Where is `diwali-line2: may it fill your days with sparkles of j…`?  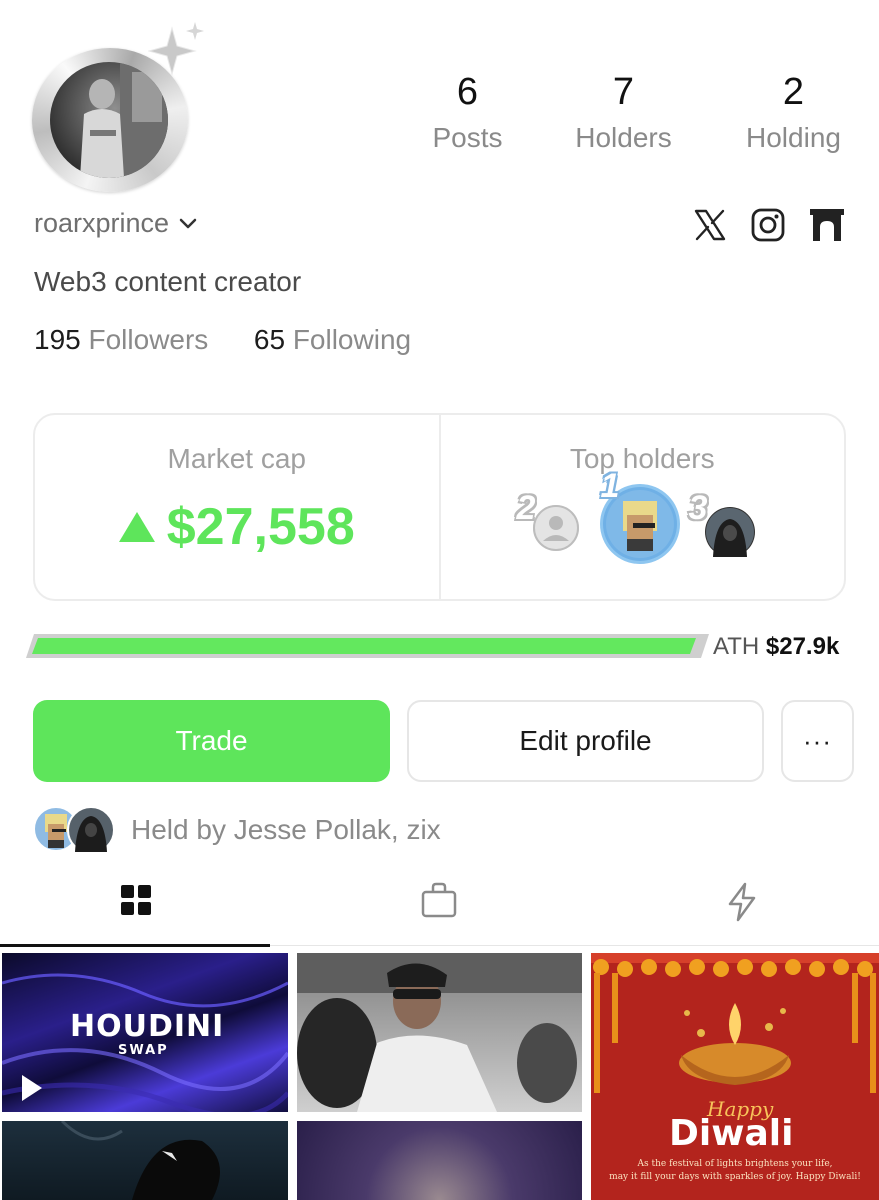
diwali-line2: may it fill your days with sparkles of j… is located at coordinates (735, 1177).